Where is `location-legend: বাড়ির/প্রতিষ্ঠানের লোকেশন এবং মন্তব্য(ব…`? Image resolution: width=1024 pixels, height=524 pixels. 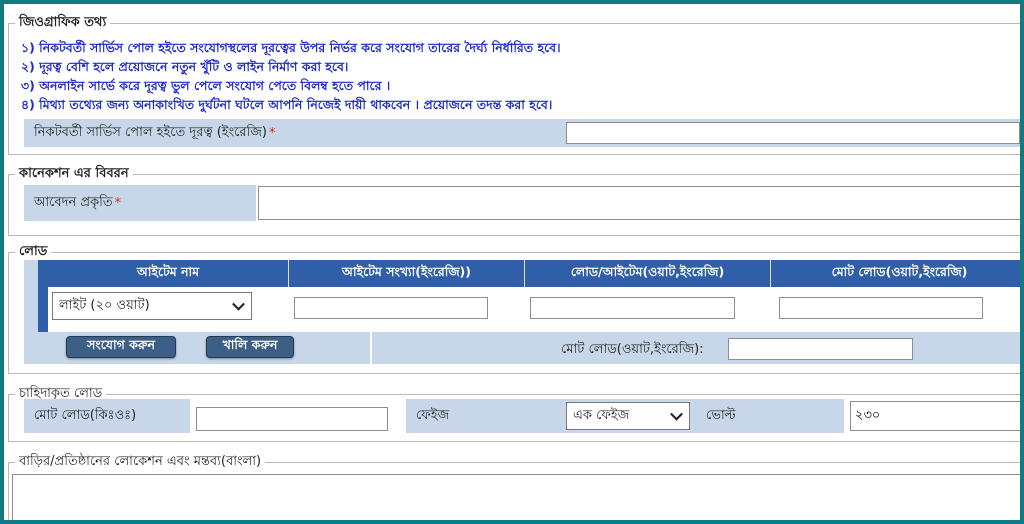
location-legend: বাড়ির/প্রতিষ্ঠানের লোকেশন এবং মন্তব্য(ব… is located at coordinates (140, 461).